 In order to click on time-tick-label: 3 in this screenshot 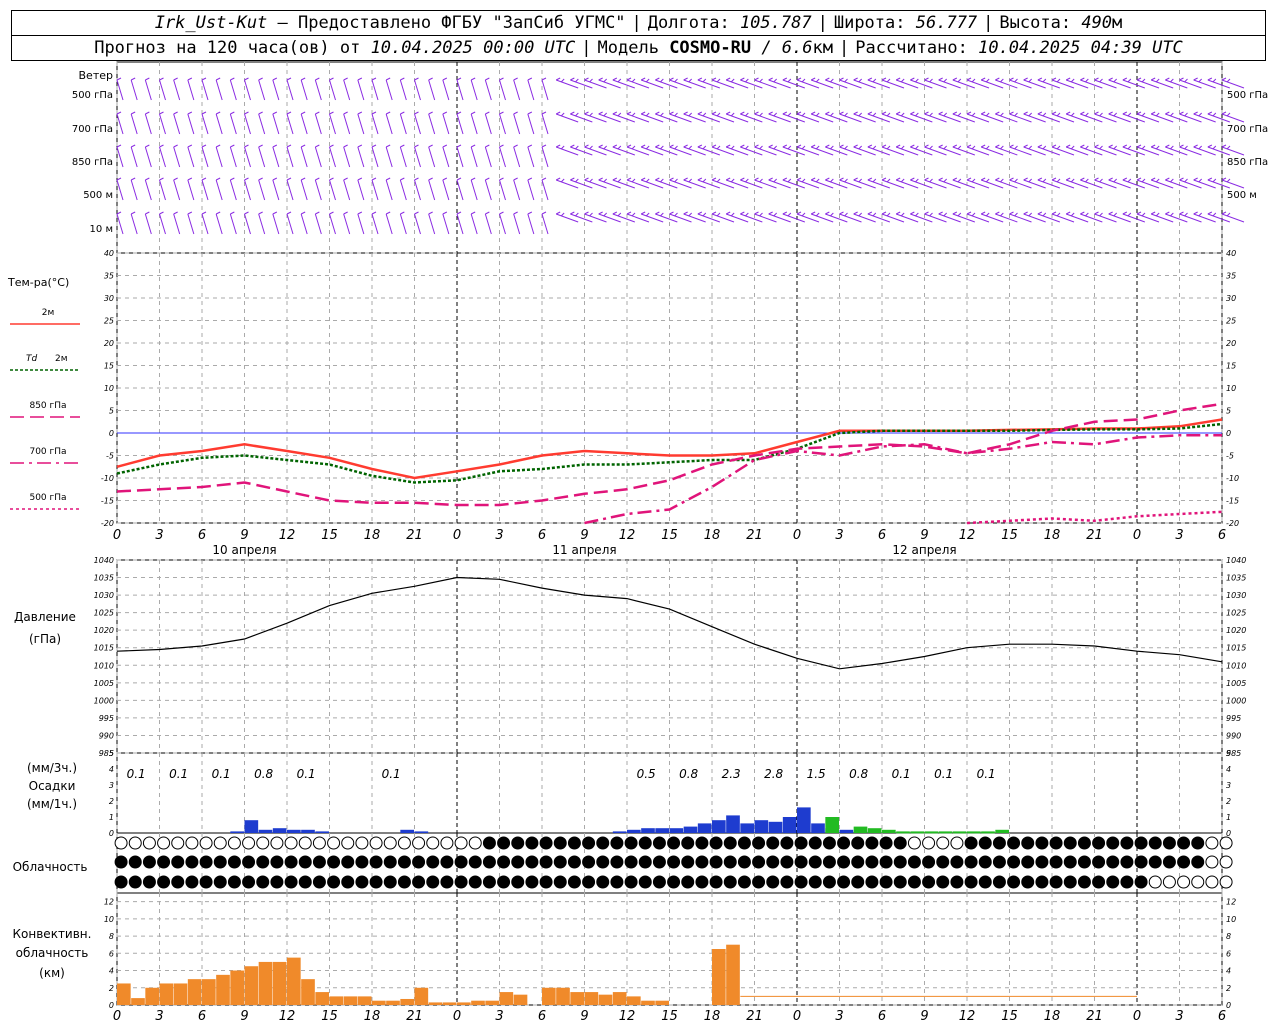, I will do `click(159, 535)`.